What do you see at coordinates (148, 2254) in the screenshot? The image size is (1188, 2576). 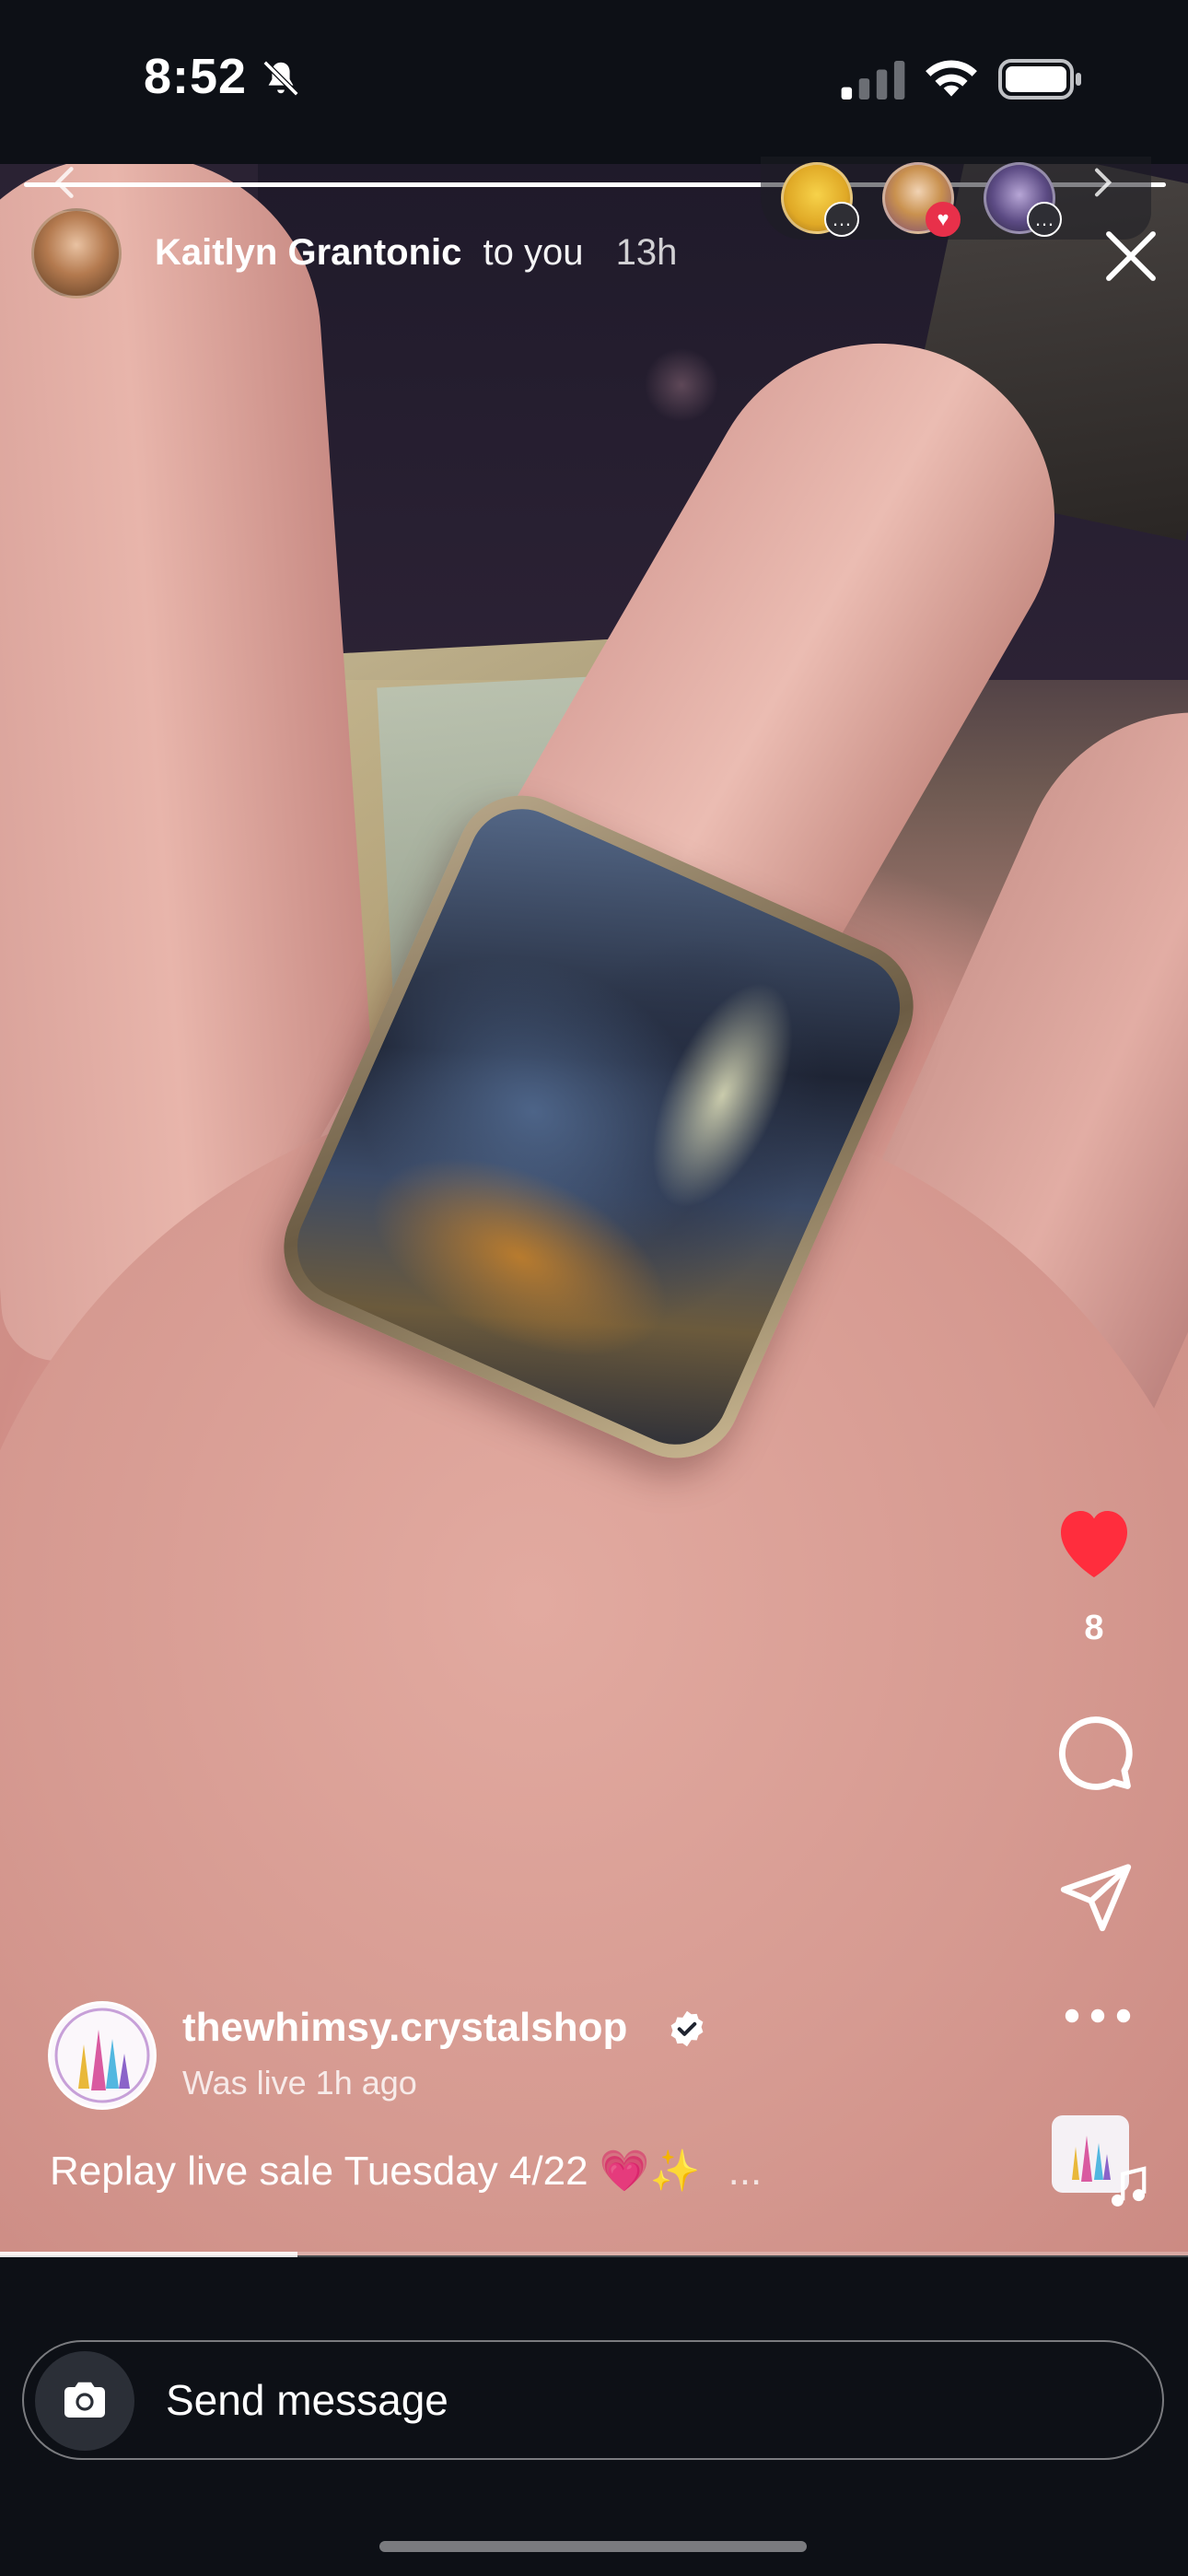 I see `playback-progress-fill` at bounding box center [148, 2254].